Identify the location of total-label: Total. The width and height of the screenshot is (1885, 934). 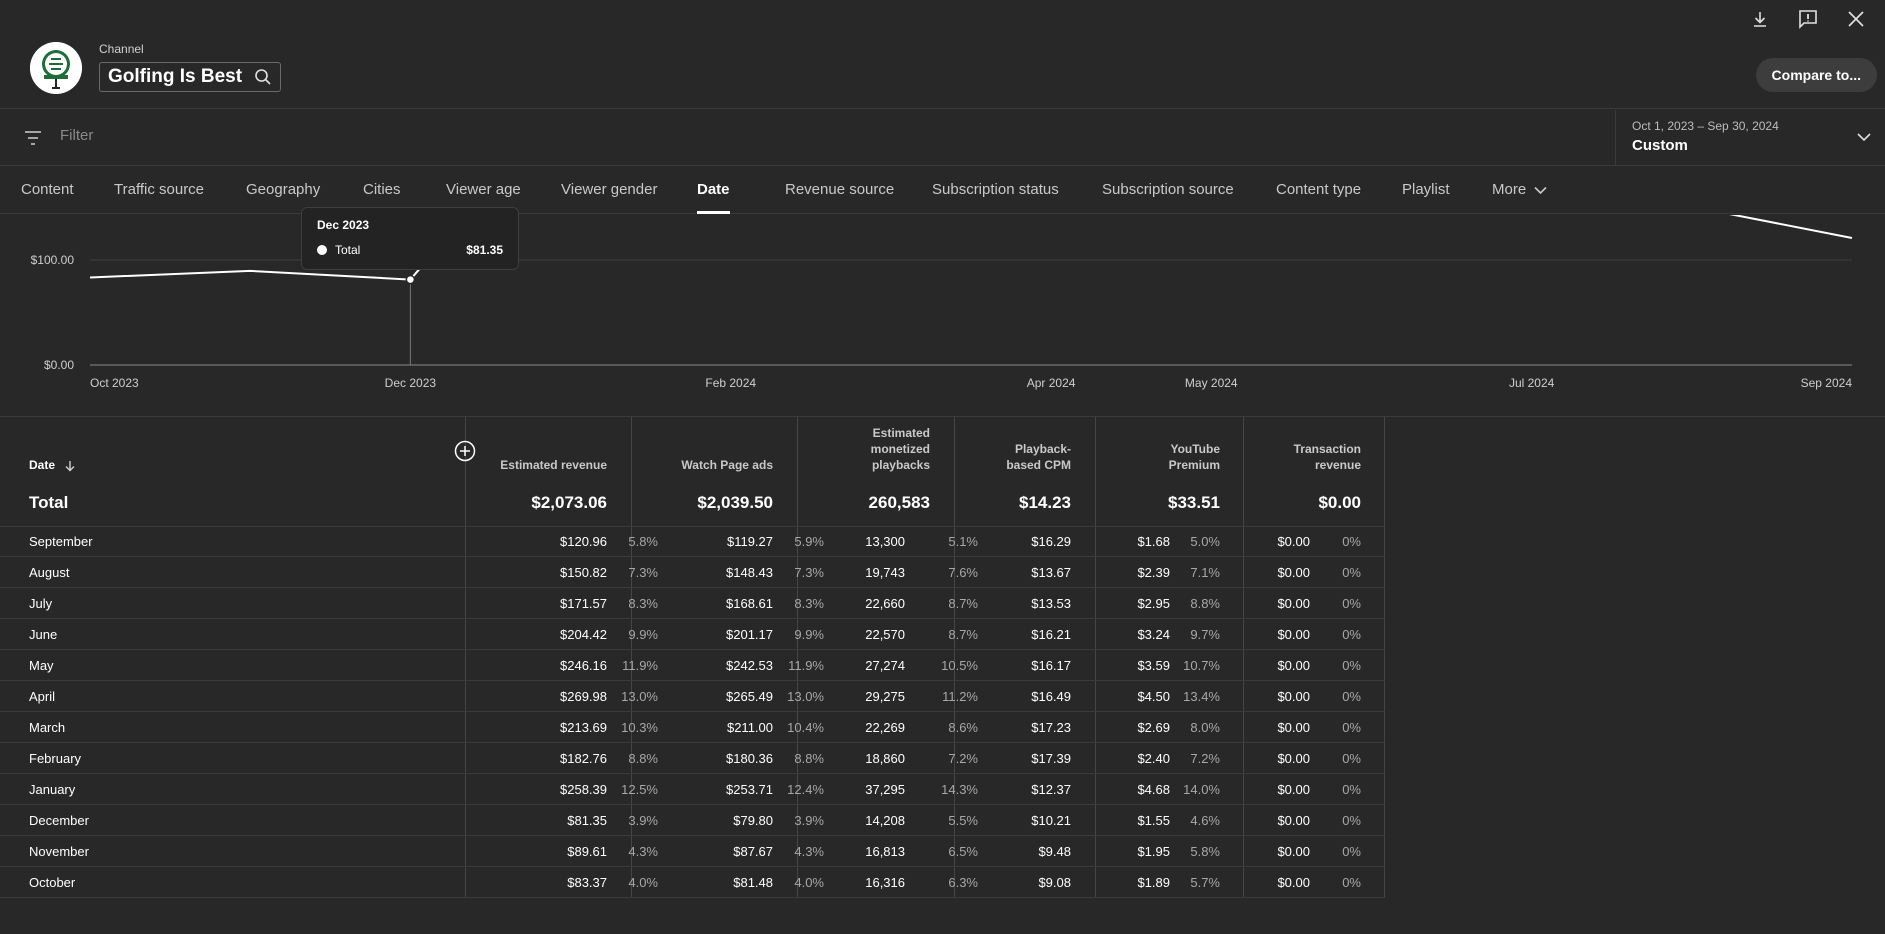
(49, 502).